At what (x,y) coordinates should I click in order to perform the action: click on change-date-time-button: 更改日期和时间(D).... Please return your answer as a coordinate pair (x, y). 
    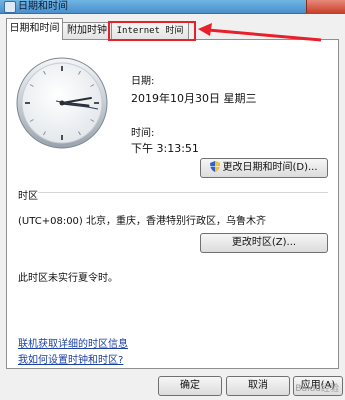
    Looking at the image, I should click on (264, 168).